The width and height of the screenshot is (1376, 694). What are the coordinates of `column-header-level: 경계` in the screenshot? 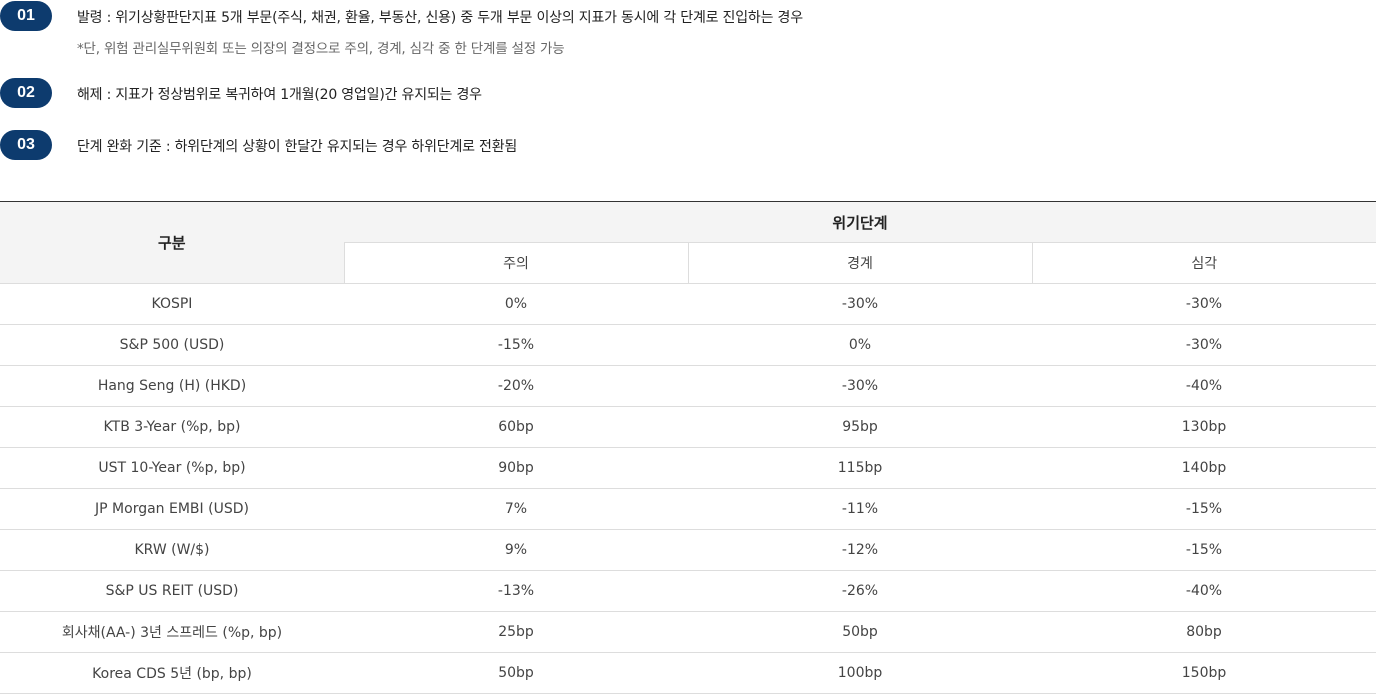 It's located at (859, 263).